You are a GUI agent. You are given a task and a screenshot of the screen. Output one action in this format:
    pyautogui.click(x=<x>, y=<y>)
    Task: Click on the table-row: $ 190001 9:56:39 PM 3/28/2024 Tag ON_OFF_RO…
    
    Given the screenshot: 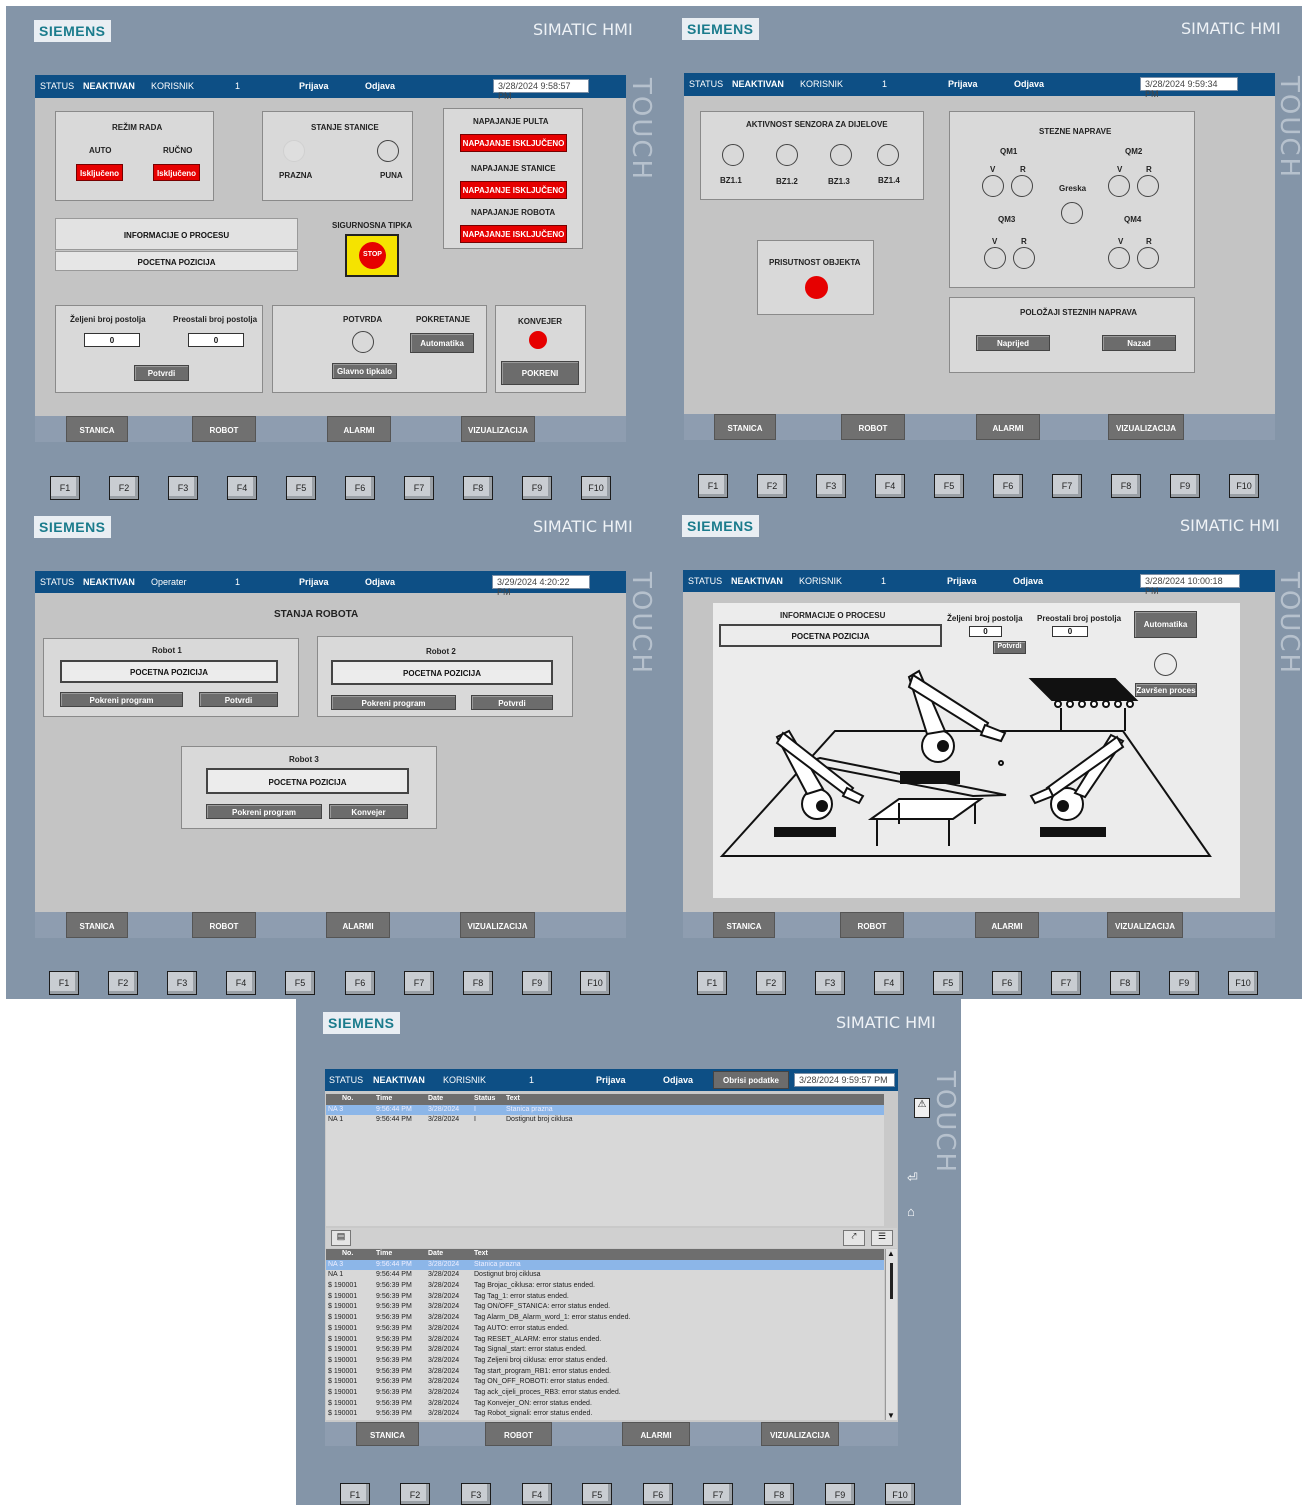 What is the action you would take?
    pyautogui.click(x=605, y=1382)
    